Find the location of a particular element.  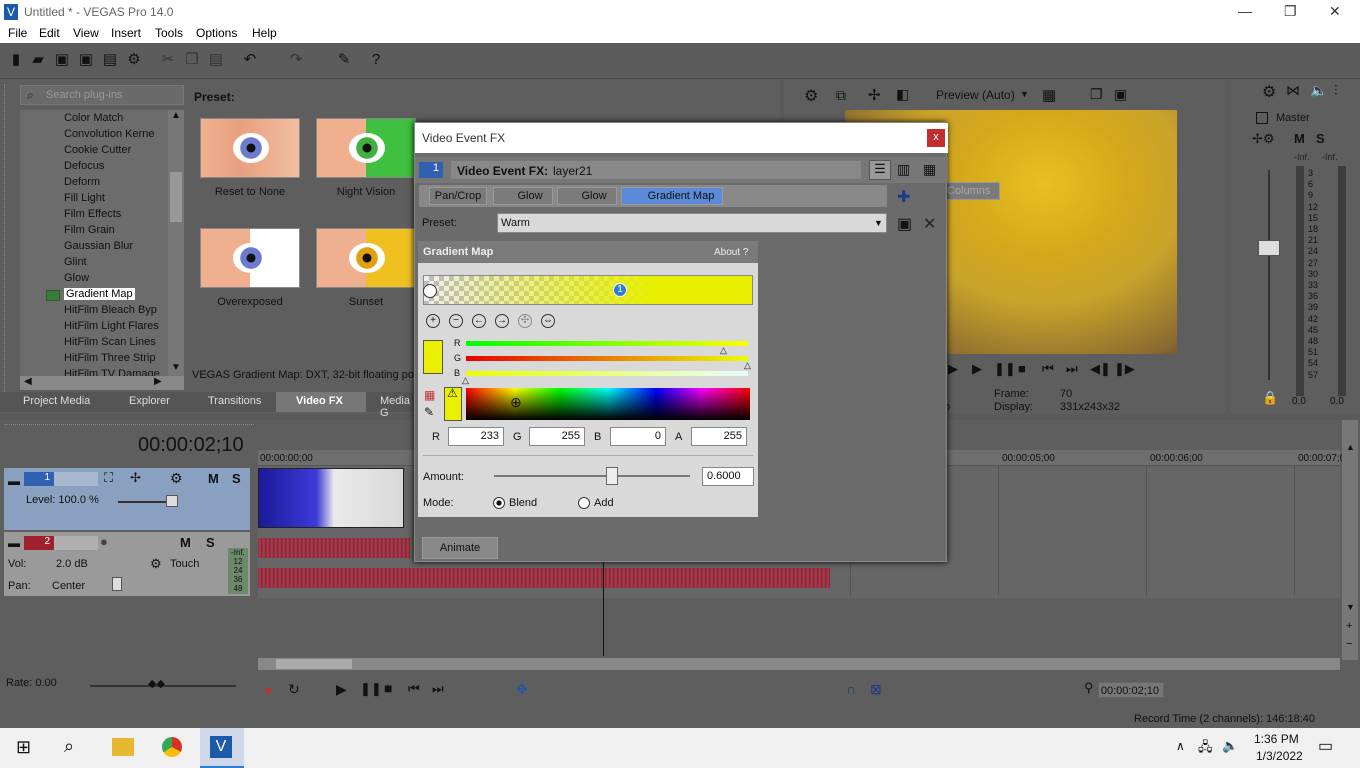

plugin-glow: Glow is located at coordinates (116, 280).